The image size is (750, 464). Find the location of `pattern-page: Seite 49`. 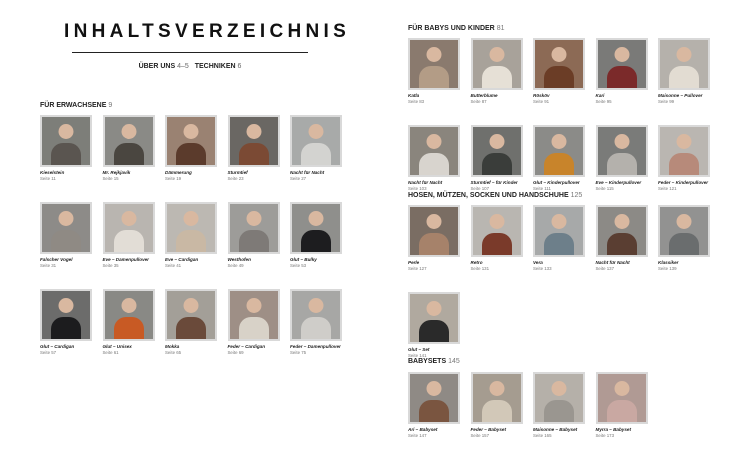

pattern-page: Seite 49 is located at coordinates (235, 265).